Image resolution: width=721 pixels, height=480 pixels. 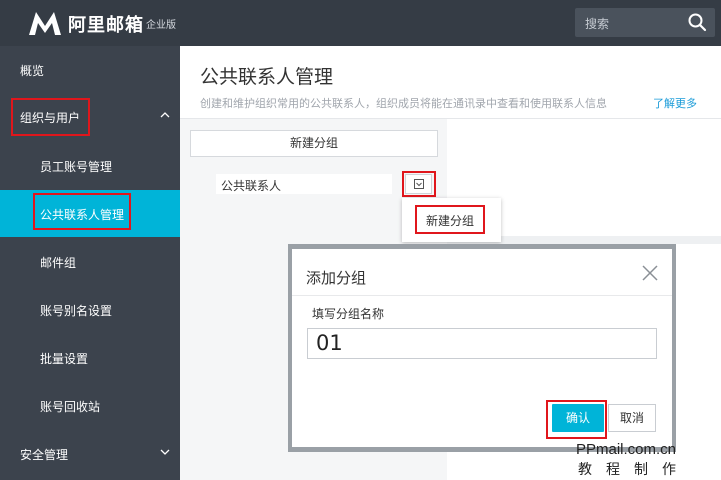 I want to click on sidebar-item-overview: 概览, so click(x=90, y=69).